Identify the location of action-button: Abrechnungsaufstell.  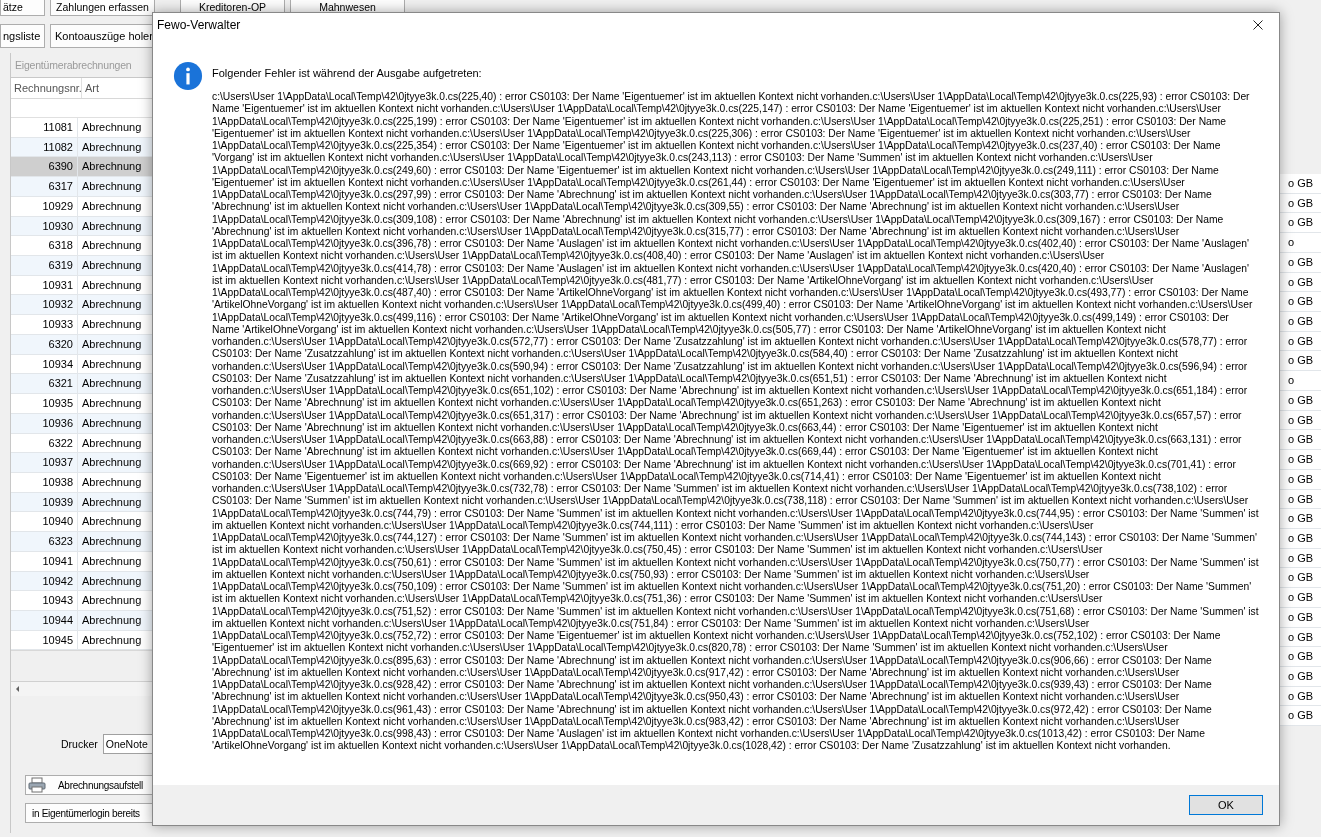
(89, 785).